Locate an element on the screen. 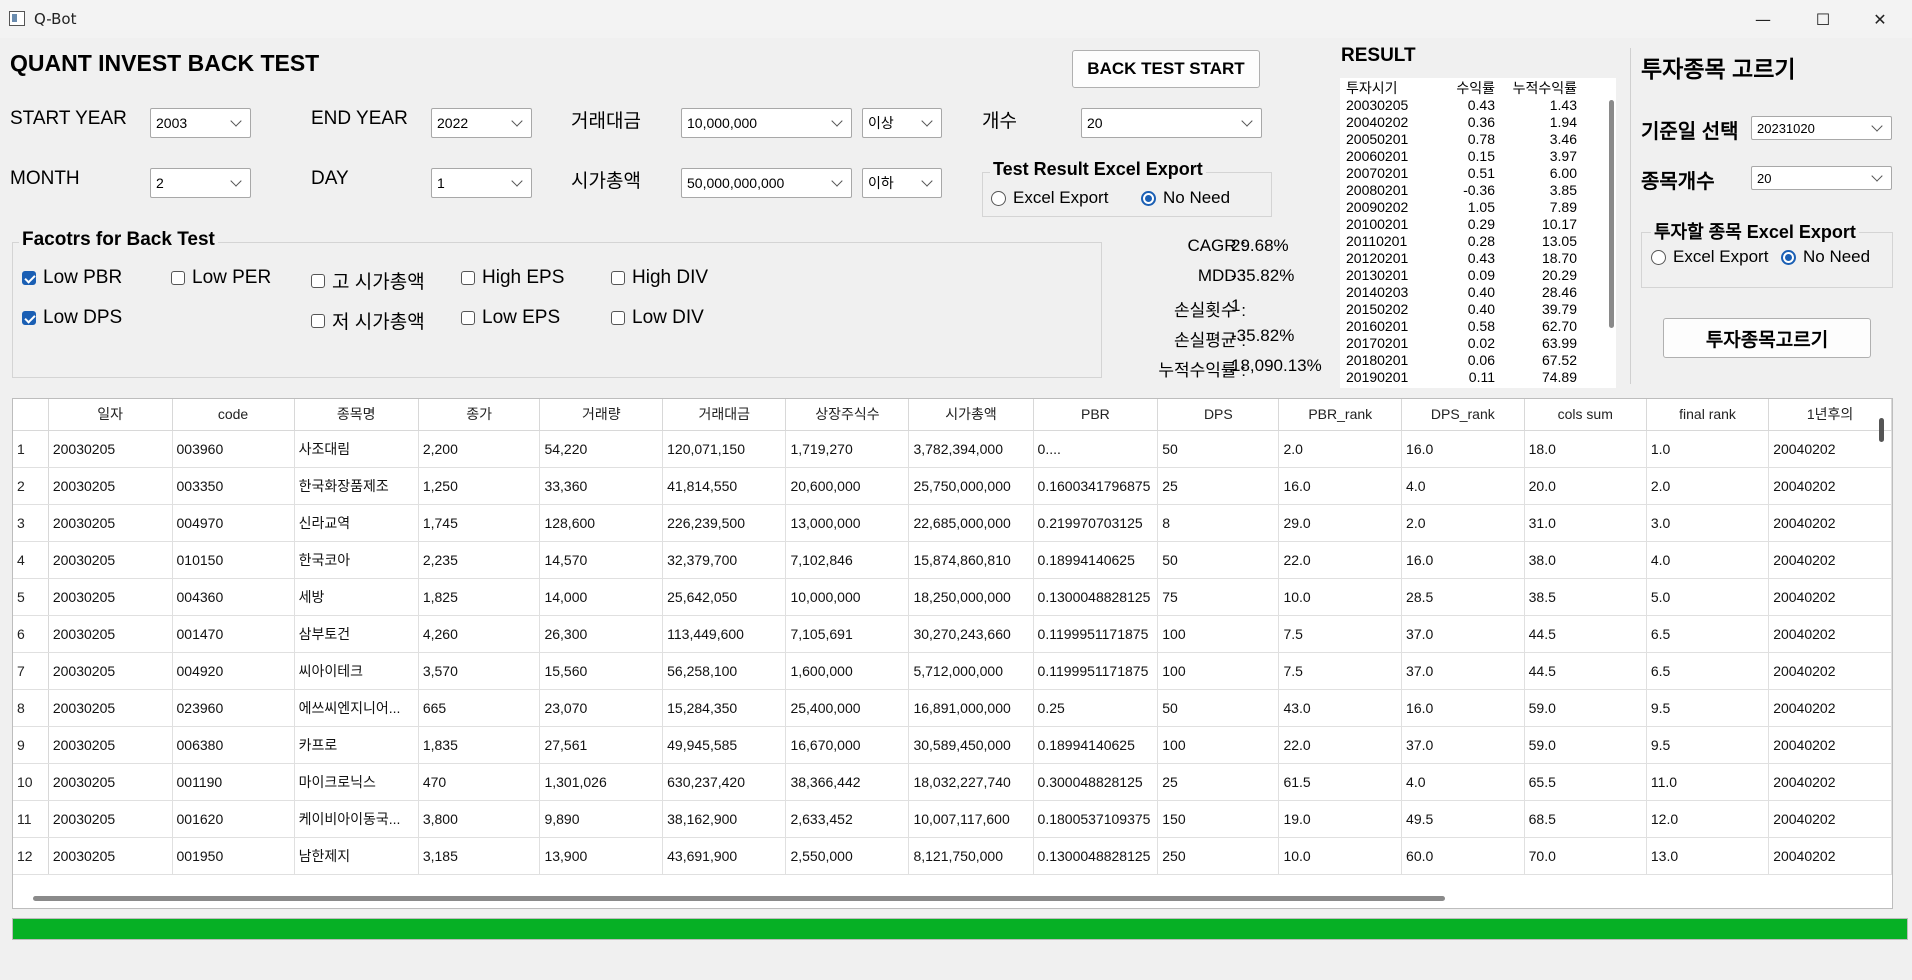  table-cell: 8,121,750,000 is located at coordinates (971, 856).